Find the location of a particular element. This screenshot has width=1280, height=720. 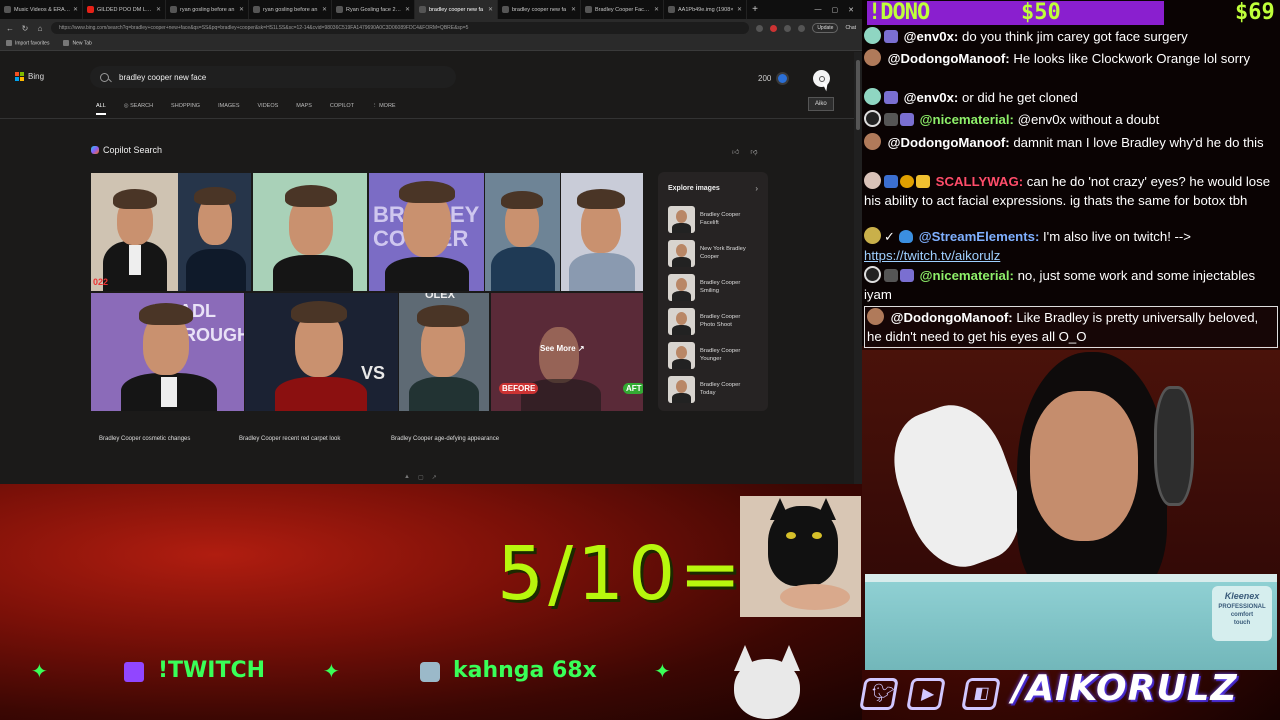

explore-item: Bradley Cooper Today is located at coordinates (716, 389).